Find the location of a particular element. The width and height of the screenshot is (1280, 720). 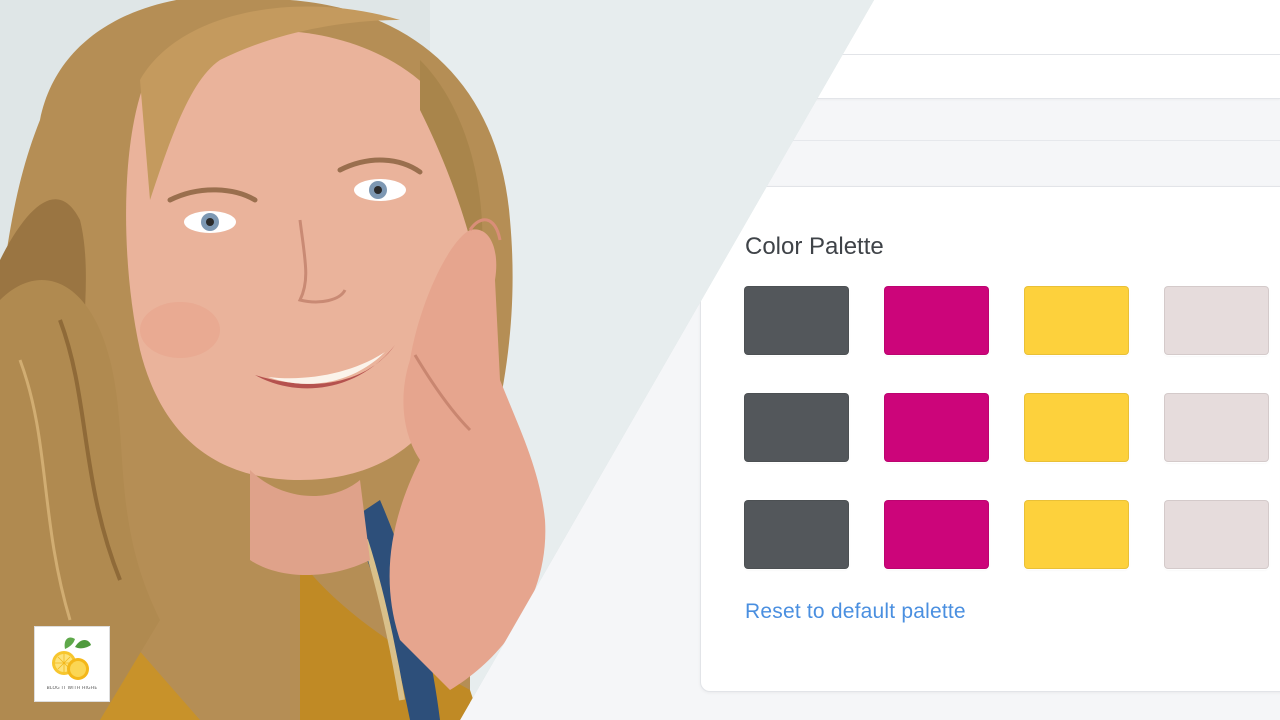

logo-caption: BLOG IT WITH HIGHE is located at coordinates (72, 688).